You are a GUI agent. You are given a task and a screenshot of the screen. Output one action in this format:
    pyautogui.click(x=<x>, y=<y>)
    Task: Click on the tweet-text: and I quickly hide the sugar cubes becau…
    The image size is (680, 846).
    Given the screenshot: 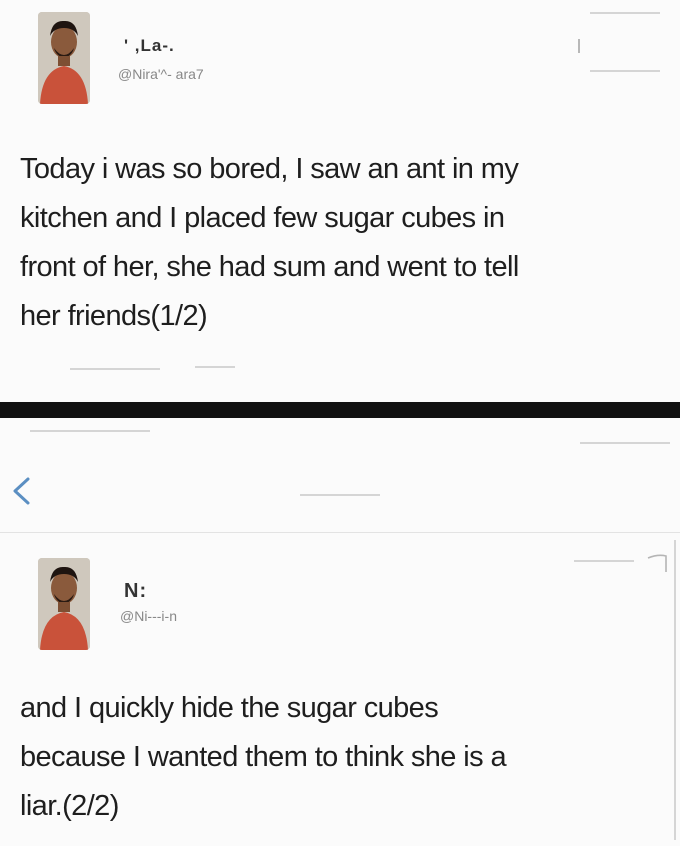 What is the action you would take?
    pyautogui.click(x=263, y=757)
    